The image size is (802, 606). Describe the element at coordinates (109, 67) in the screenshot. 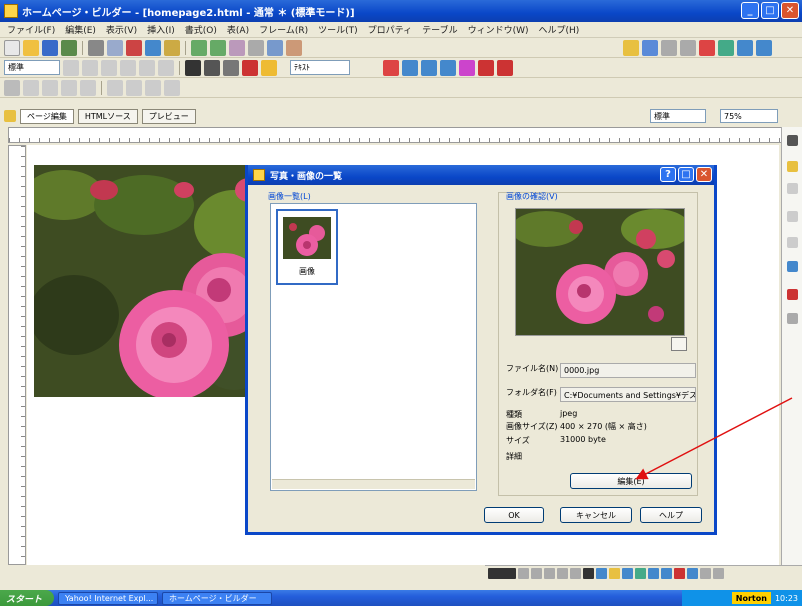

I see `align-left-icon` at that location.